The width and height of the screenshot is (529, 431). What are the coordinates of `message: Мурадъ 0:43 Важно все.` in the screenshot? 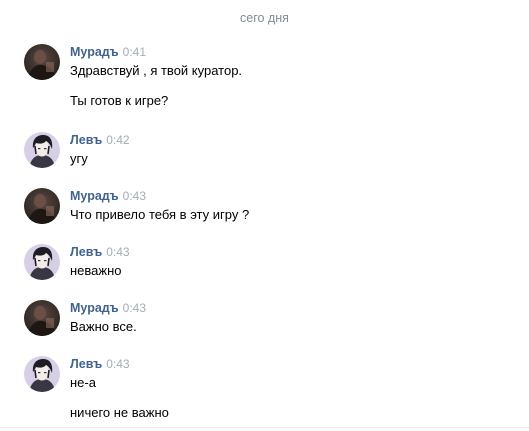 It's located at (264, 320).